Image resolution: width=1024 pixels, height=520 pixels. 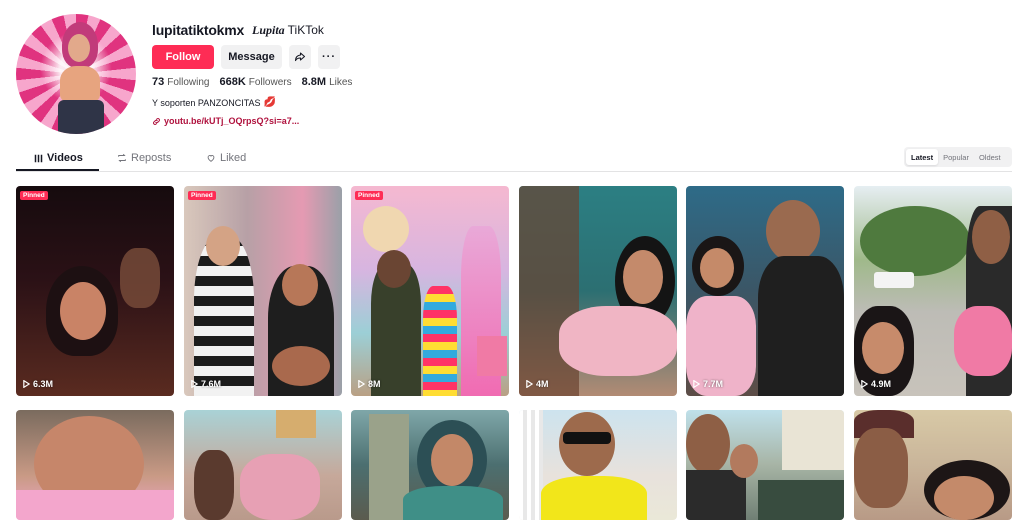 I want to click on following-count: 73, so click(x=158, y=82).